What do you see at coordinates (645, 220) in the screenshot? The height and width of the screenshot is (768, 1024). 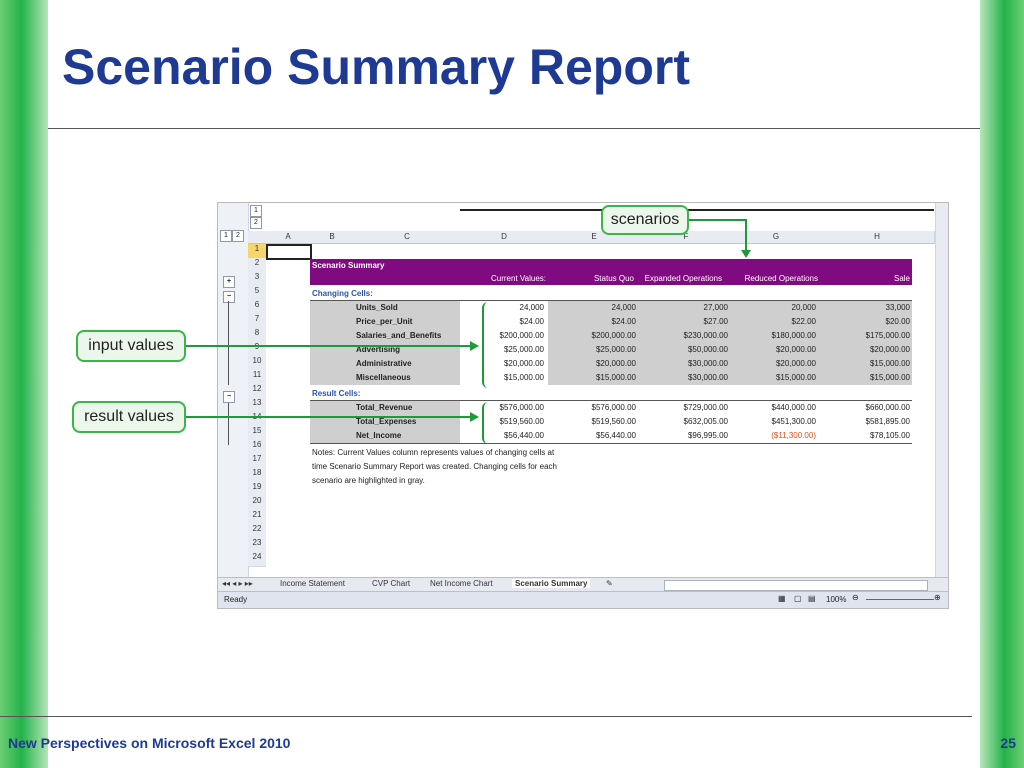 I see `scenarios-callout: scenarios` at bounding box center [645, 220].